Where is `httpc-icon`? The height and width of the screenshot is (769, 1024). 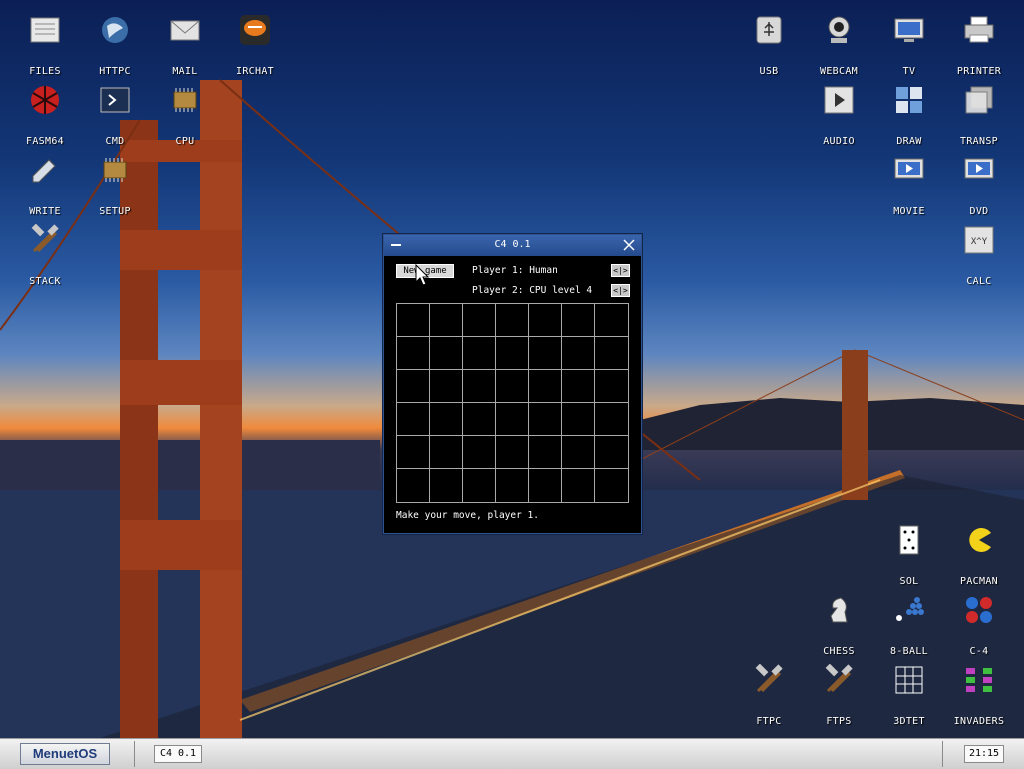
httpc-icon is located at coordinates (115, 30).